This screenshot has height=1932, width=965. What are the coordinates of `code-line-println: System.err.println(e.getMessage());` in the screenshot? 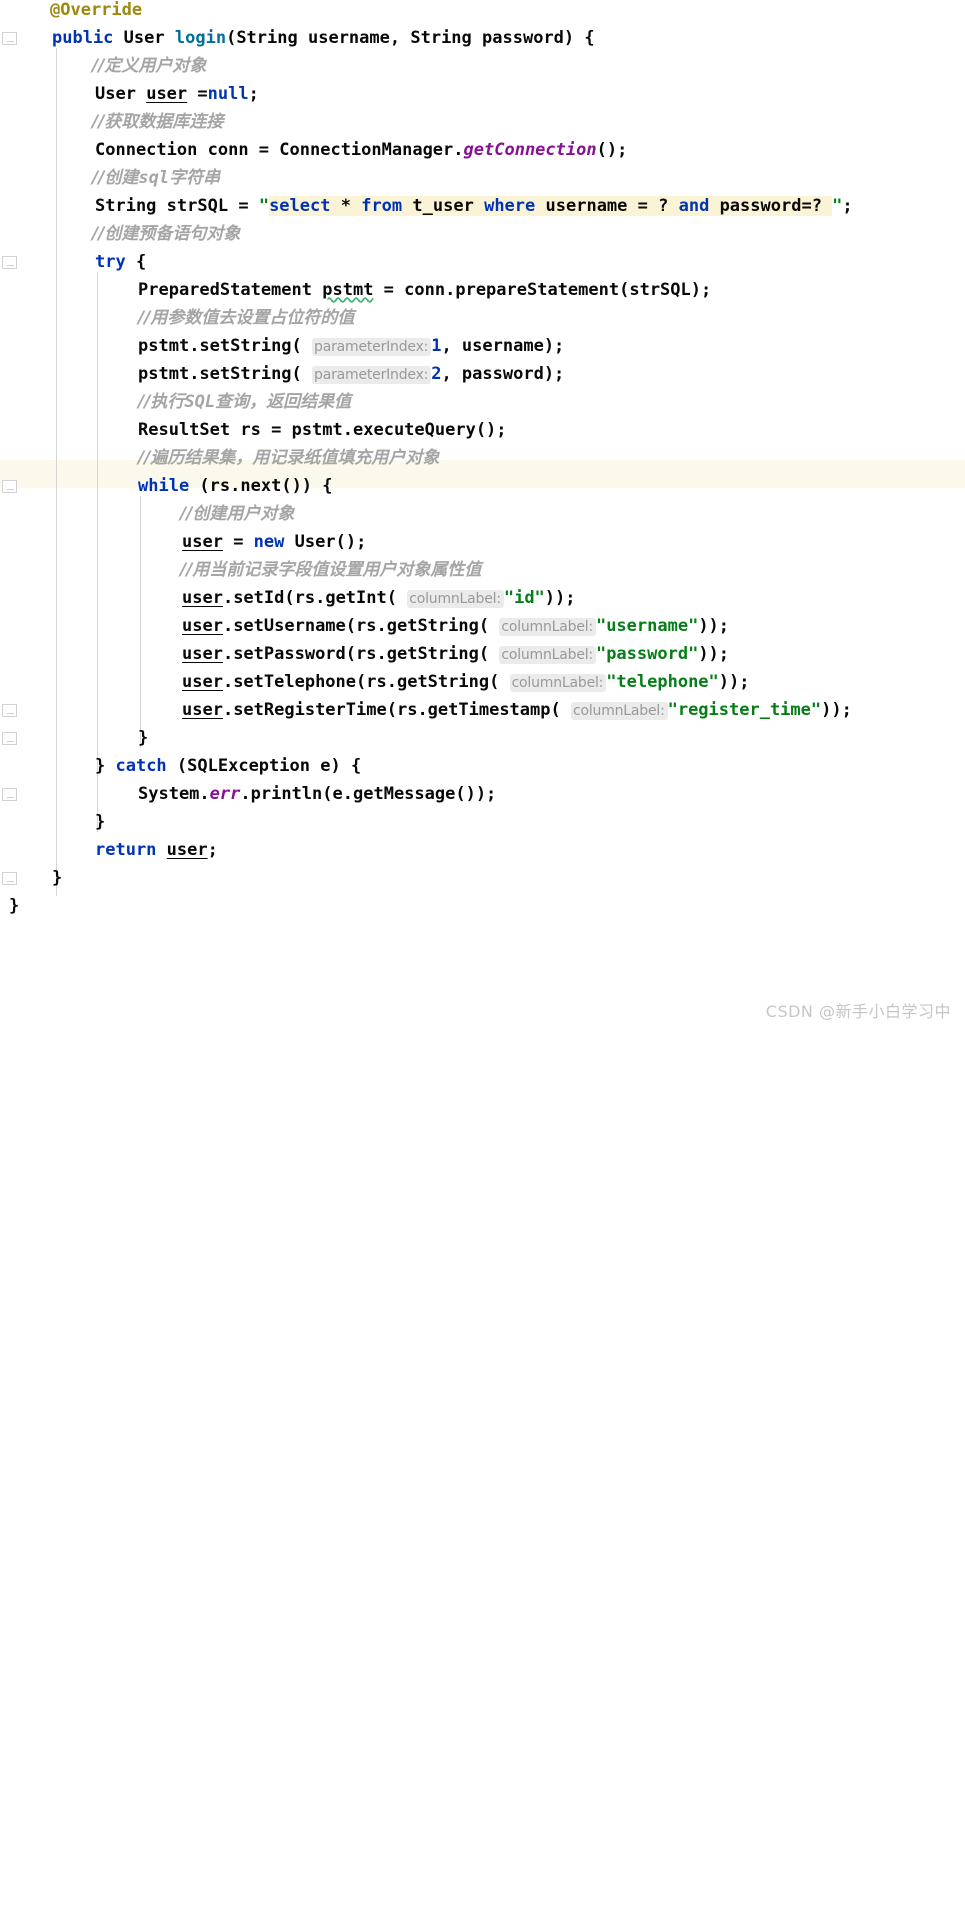 It's located at (317, 794).